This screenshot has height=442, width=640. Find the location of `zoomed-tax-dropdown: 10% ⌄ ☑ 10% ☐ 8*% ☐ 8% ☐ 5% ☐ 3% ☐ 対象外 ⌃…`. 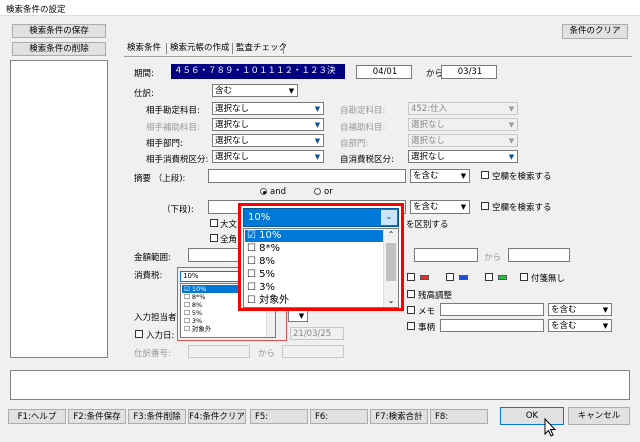

zoomed-tax-dropdown: 10% ⌄ ☑ 10% ☐ 8*% ☐ 8% ☐ 5% ☐ 3% ☐ 対象外 ⌃… is located at coordinates (321, 257).